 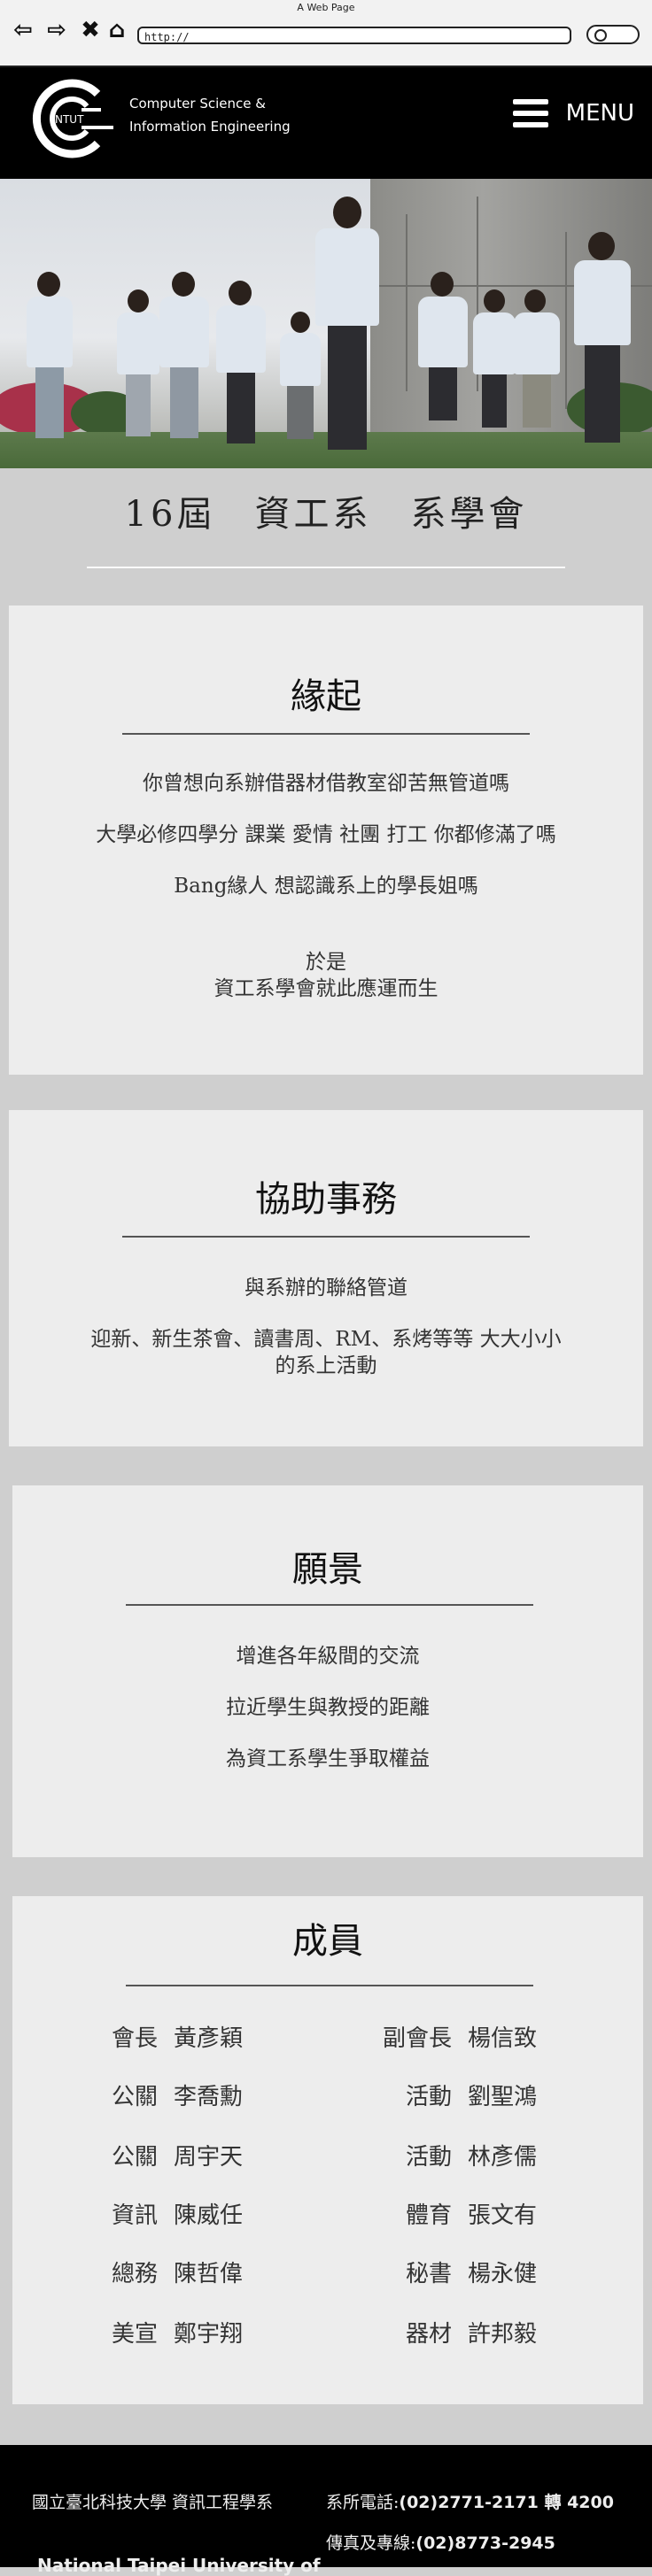 What do you see at coordinates (90, 30) in the screenshot?
I see `close-icon: ✖` at bounding box center [90, 30].